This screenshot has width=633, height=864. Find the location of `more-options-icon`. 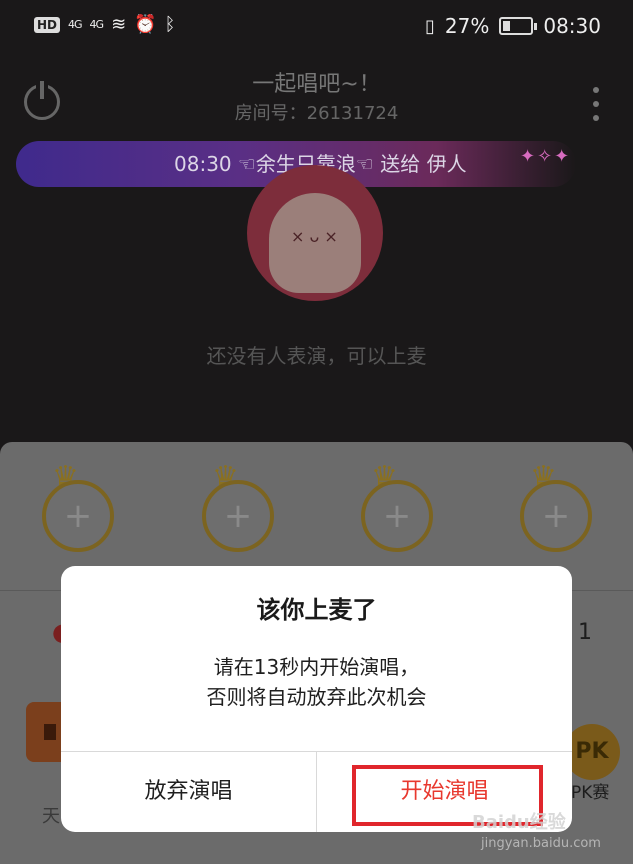

more-options-icon is located at coordinates (596, 104).